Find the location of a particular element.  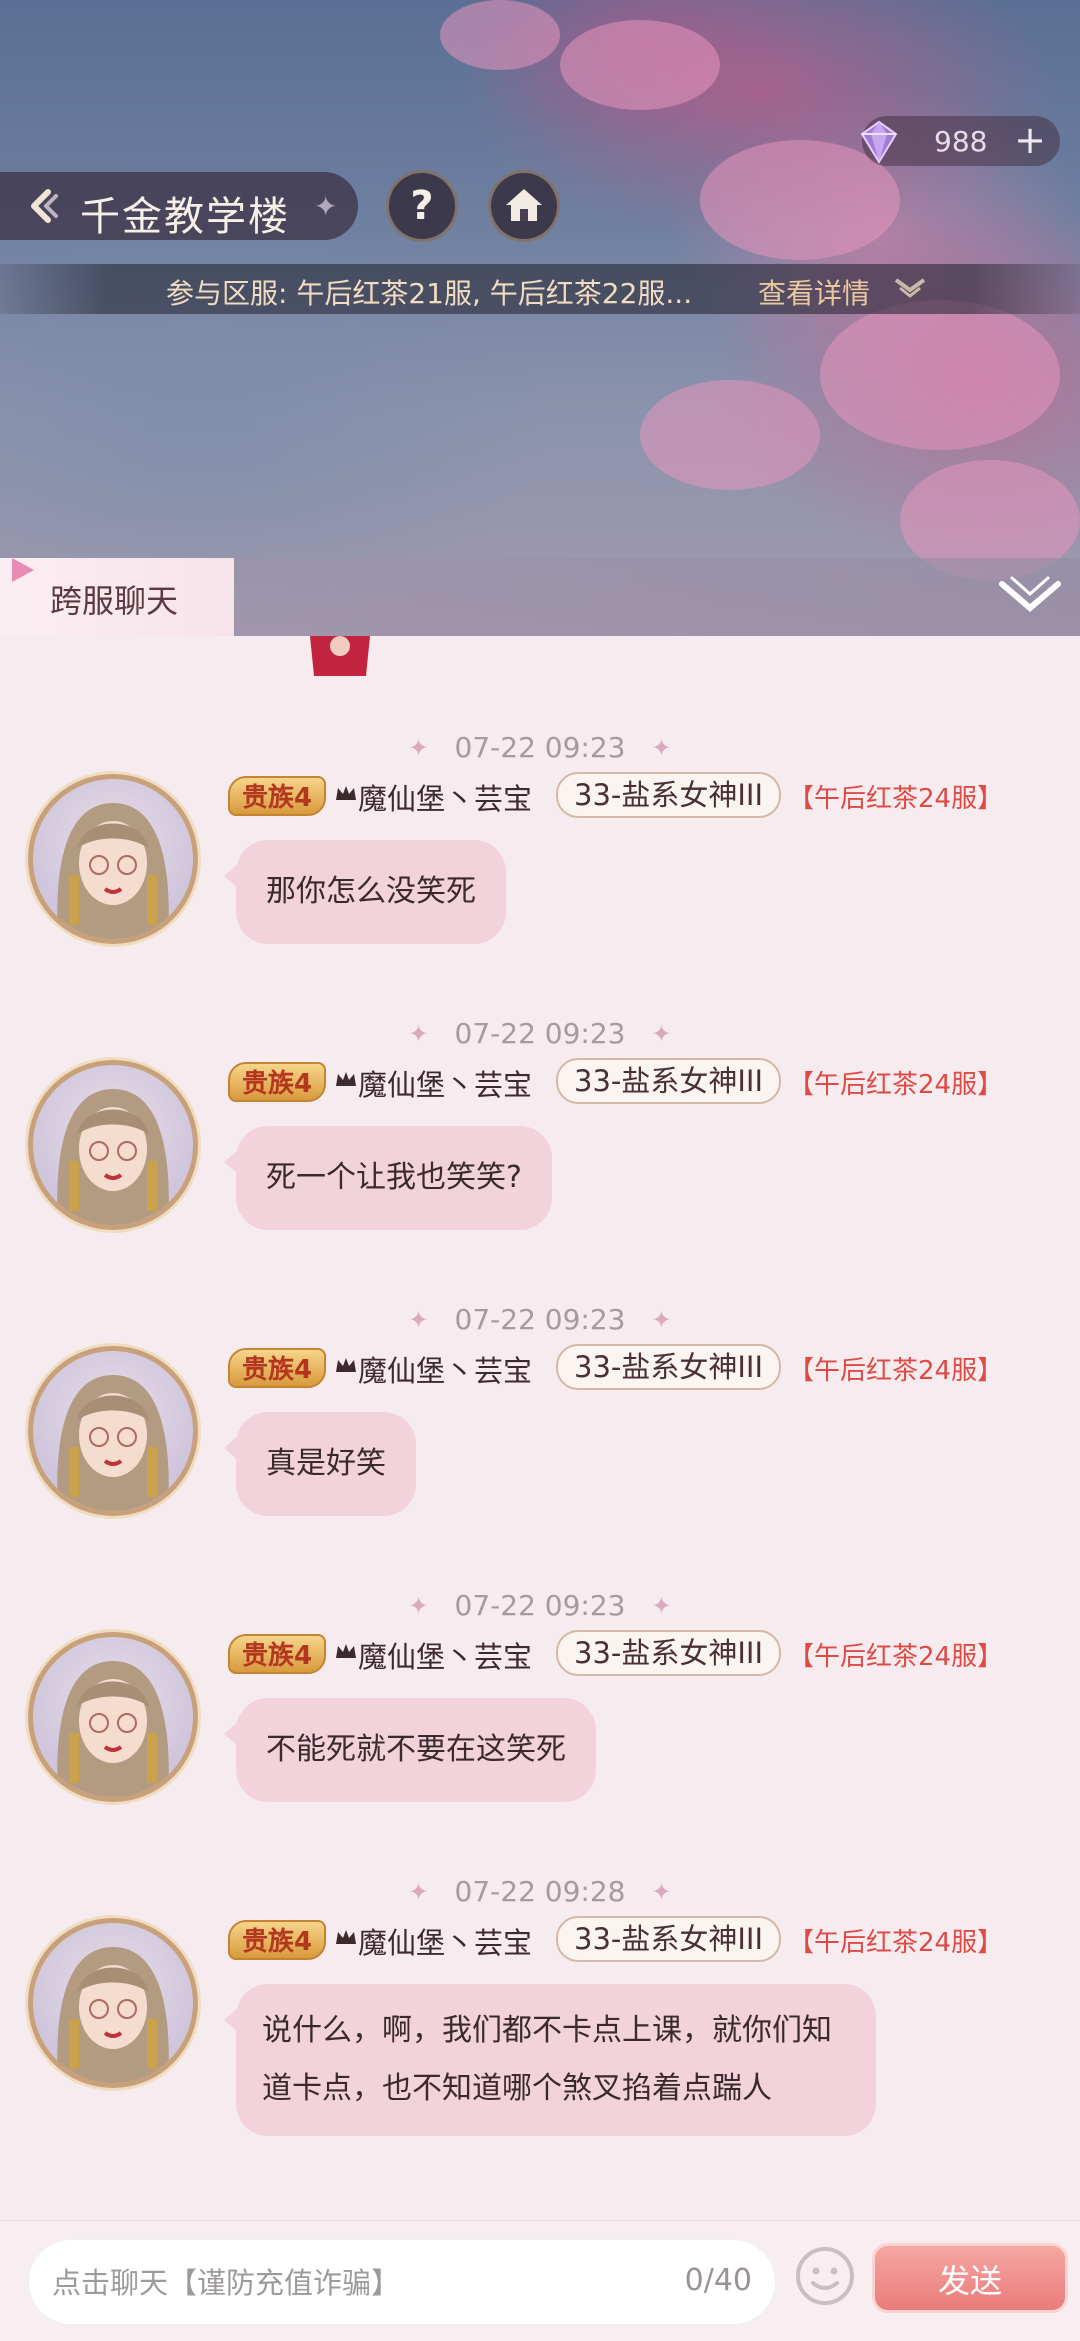

character-counter: 0/40 is located at coordinates (718, 2280).